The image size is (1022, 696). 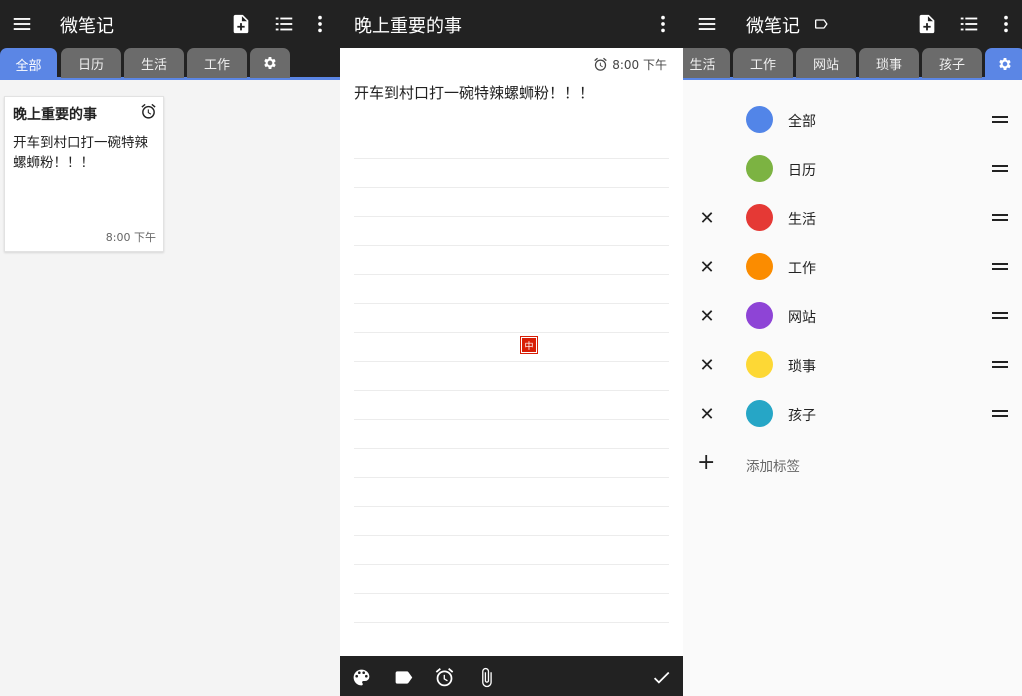 I want to click on add-icon: +, so click(x=706, y=463).